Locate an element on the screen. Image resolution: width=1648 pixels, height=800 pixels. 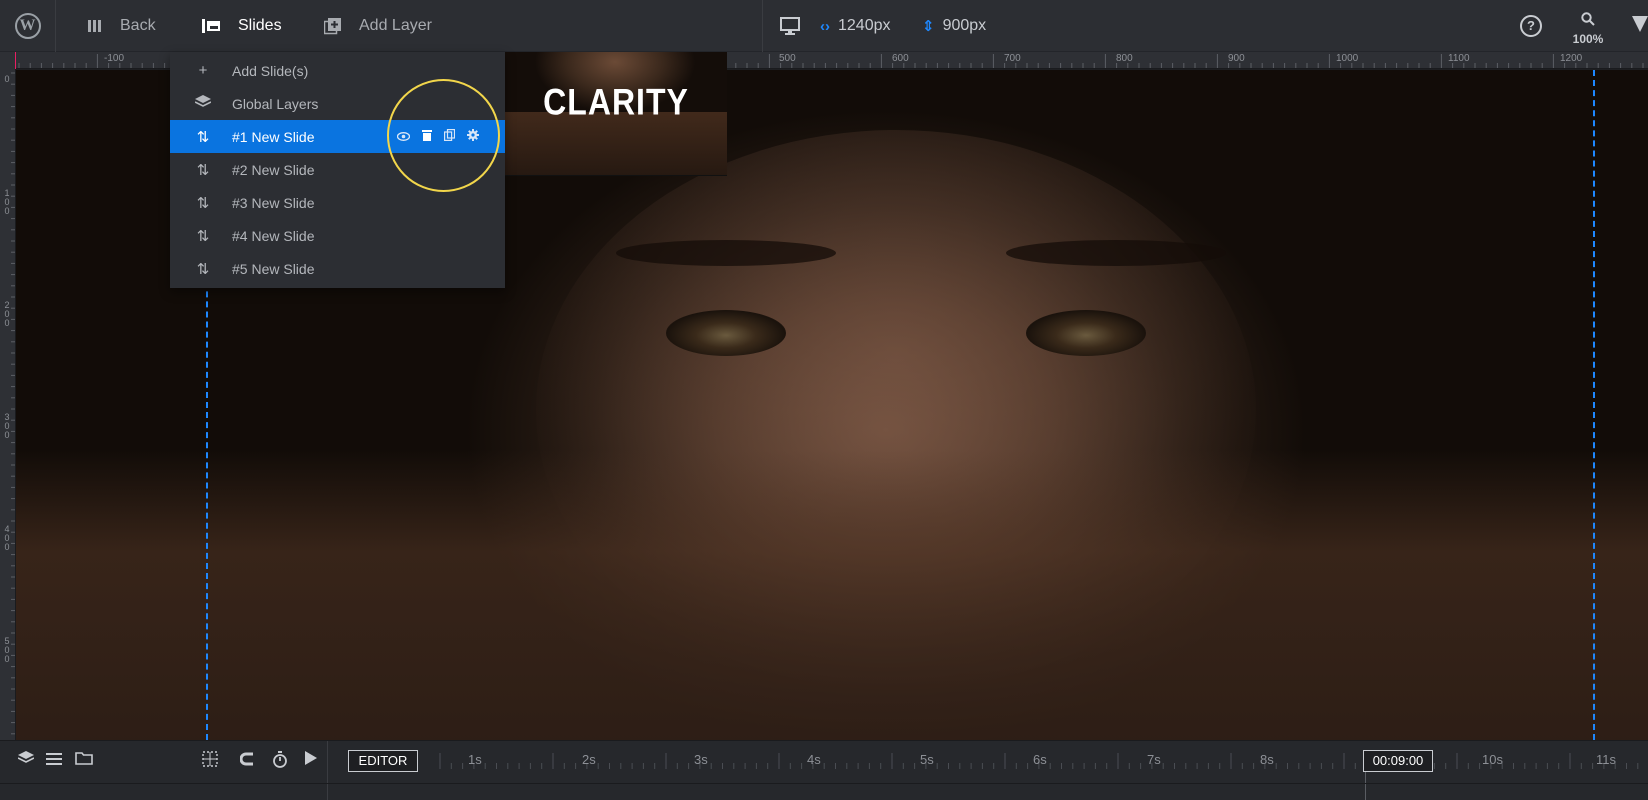
add-layer-icon is located at coordinates (332, 25).